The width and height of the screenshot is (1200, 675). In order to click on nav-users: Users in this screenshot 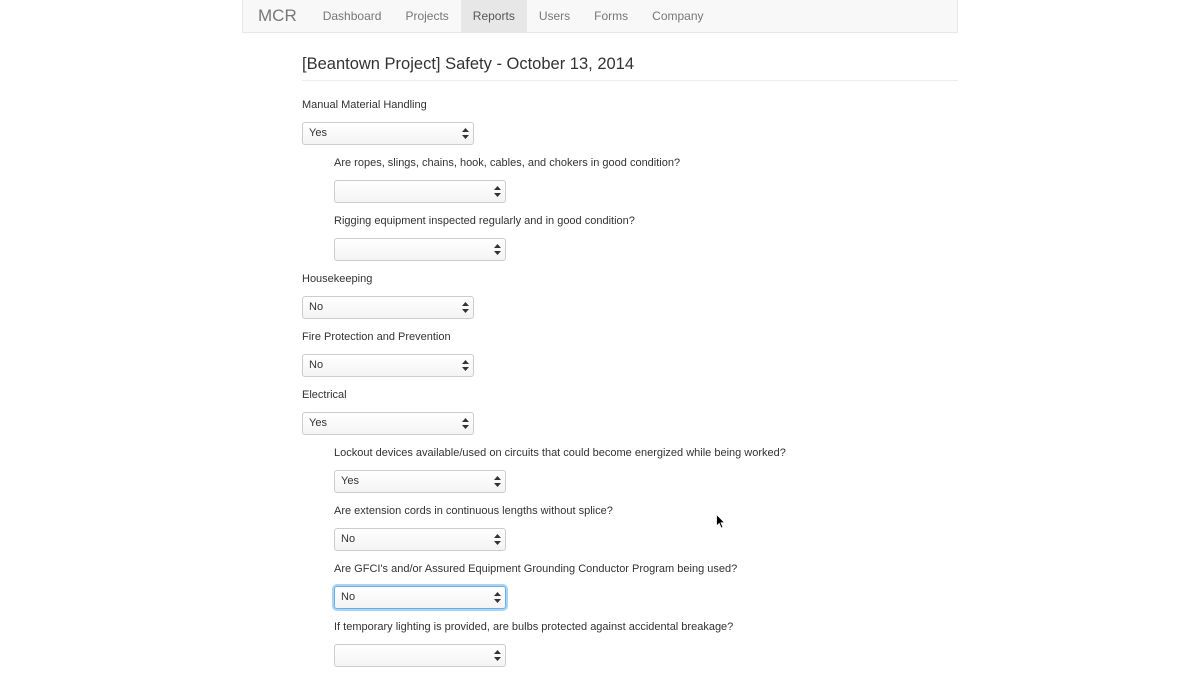, I will do `click(554, 16)`.